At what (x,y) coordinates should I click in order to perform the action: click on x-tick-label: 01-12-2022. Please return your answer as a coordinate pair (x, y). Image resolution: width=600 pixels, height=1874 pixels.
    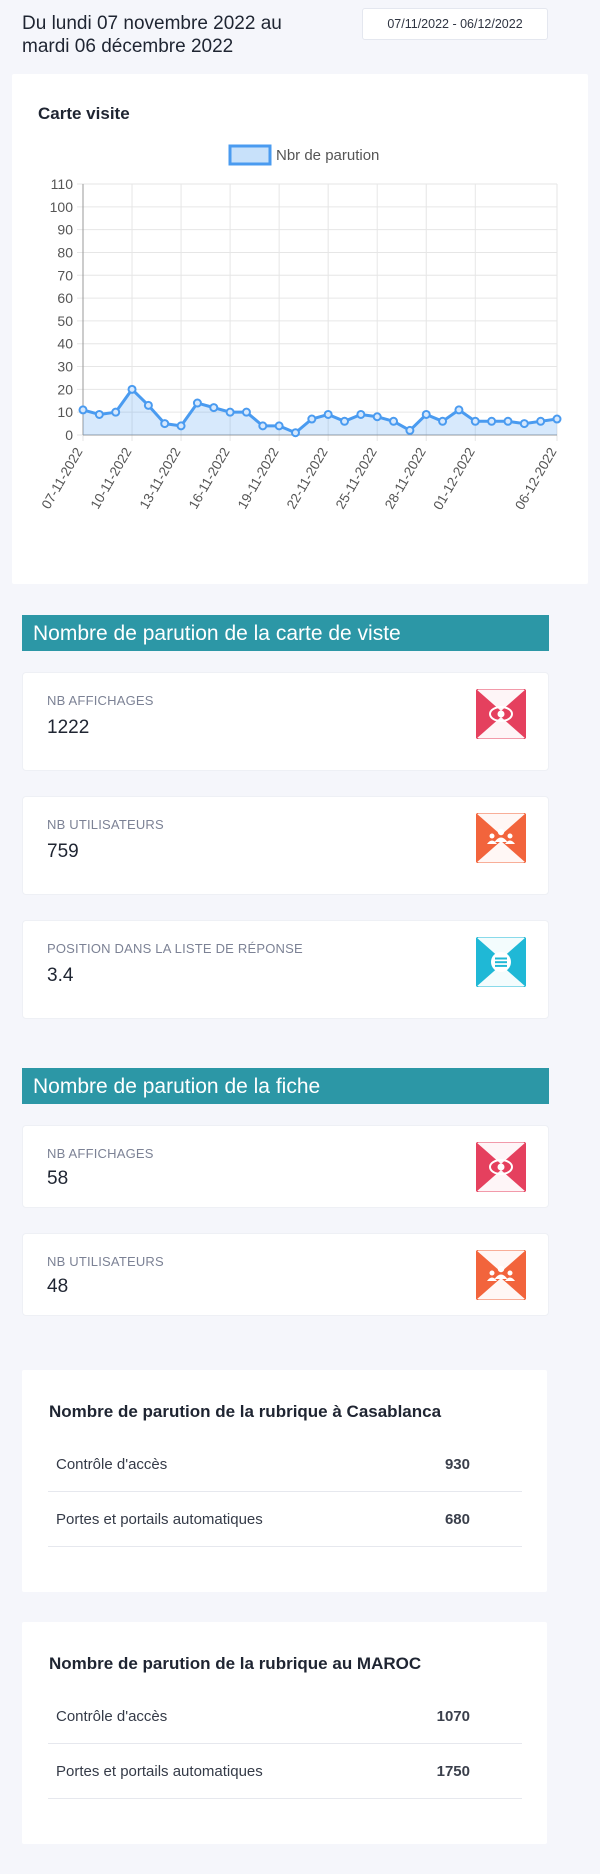
    Looking at the image, I should click on (454, 478).